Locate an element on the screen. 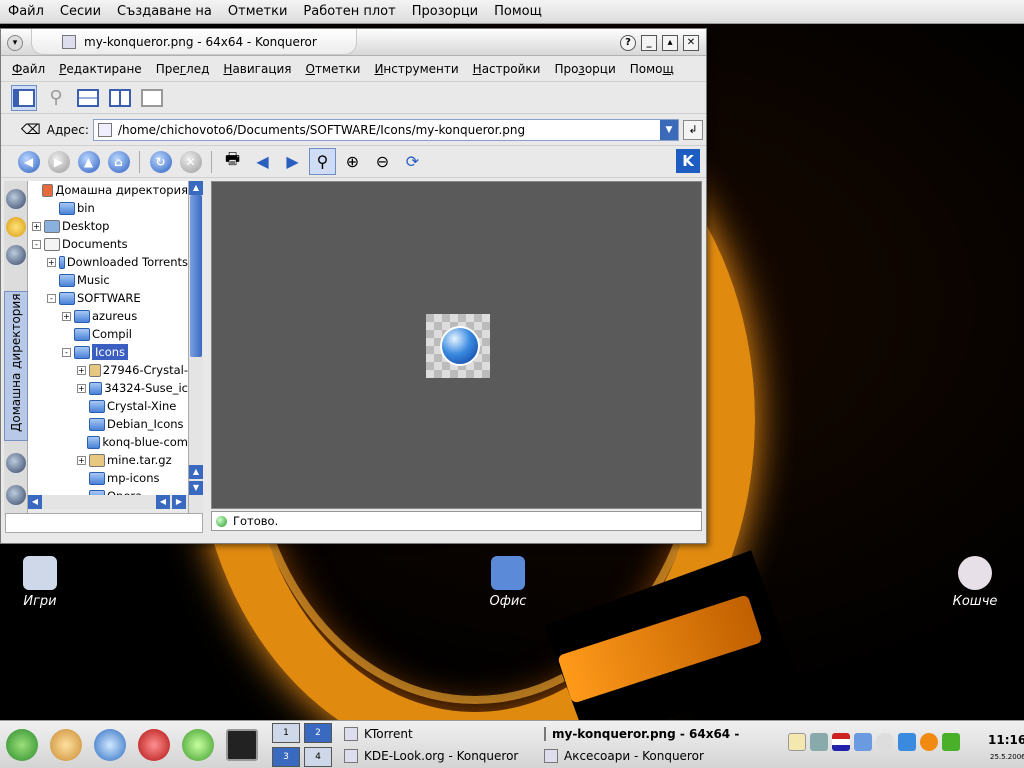 This screenshot has height=768, width=1024. top-menu-sessions: Сесии is located at coordinates (80, 11).